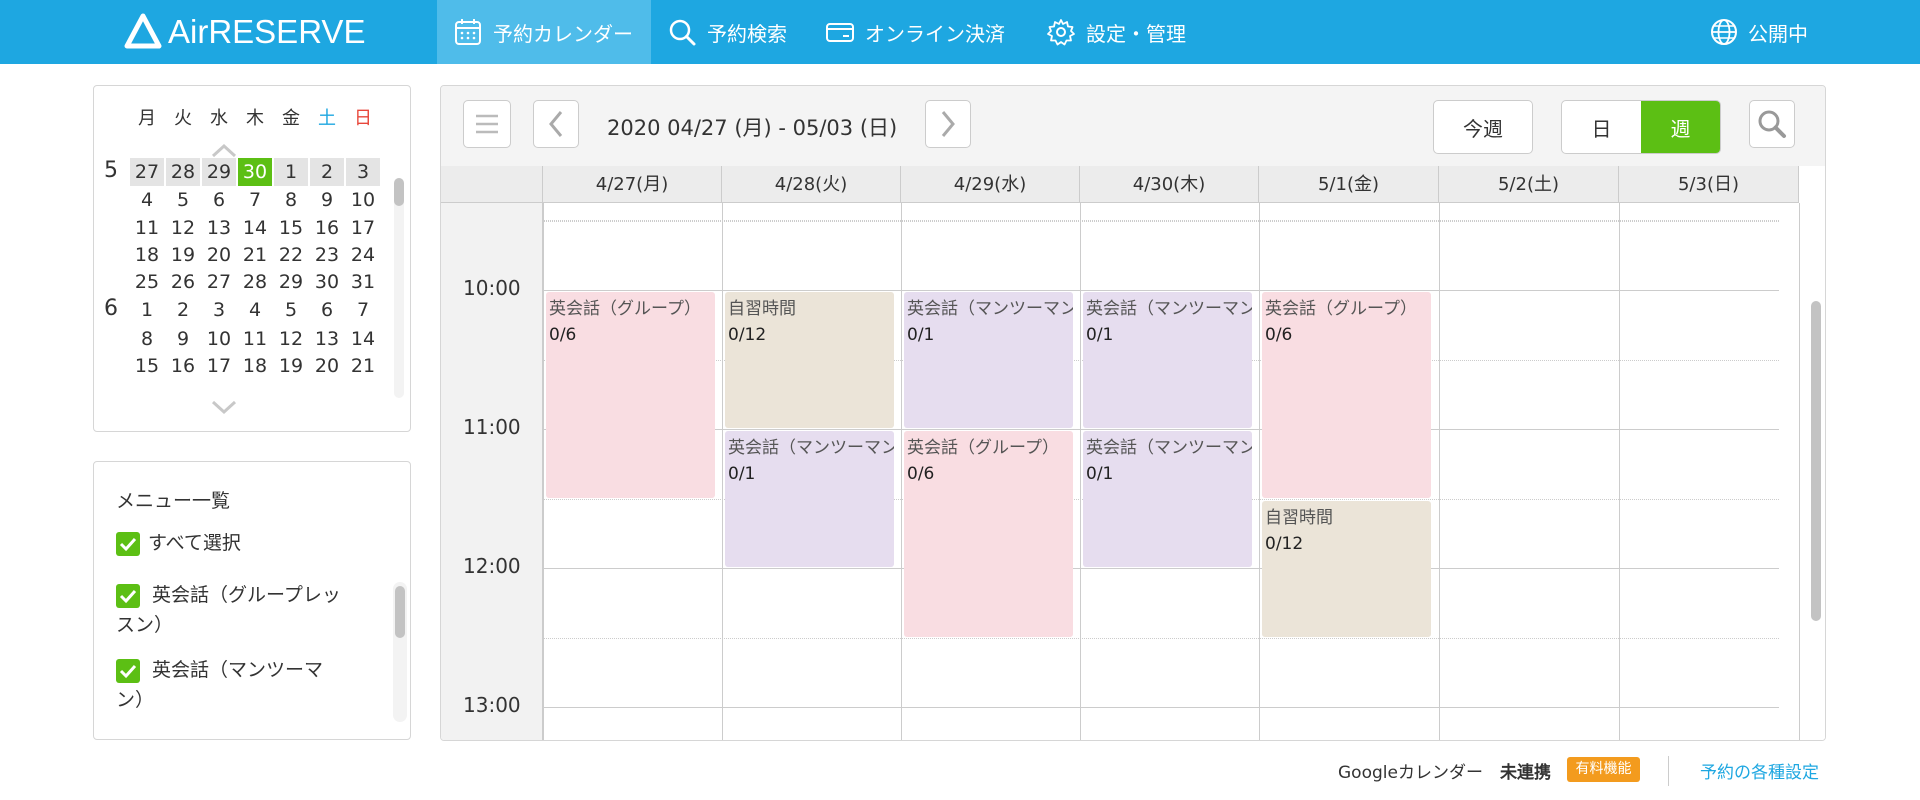 This screenshot has height=800, width=1920. What do you see at coordinates (399, 192) in the screenshot?
I see `mini-calendar-scroll-thumb` at bounding box center [399, 192].